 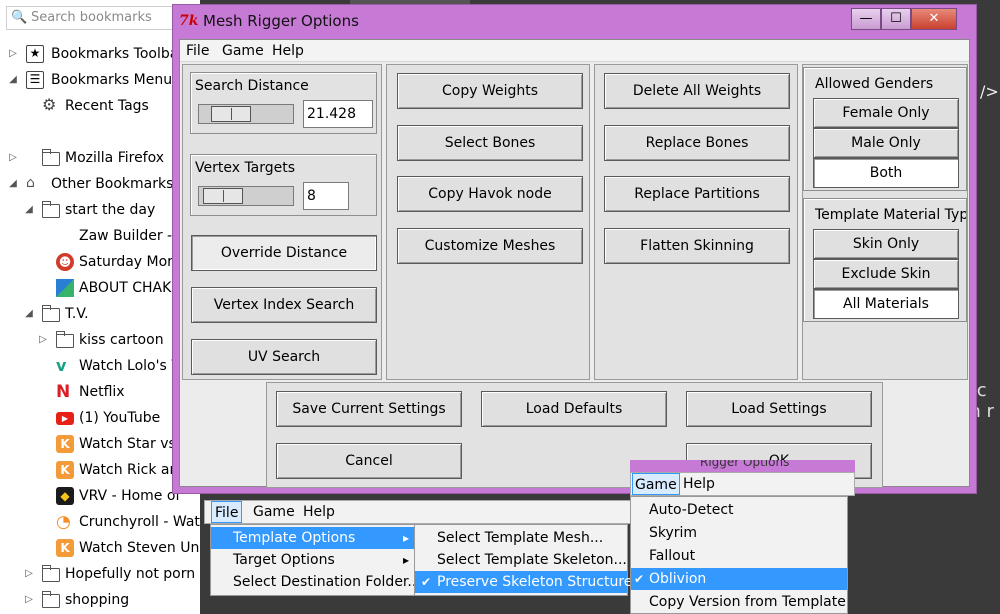 I want to click on search-icon: 🔍, so click(x=19, y=17).